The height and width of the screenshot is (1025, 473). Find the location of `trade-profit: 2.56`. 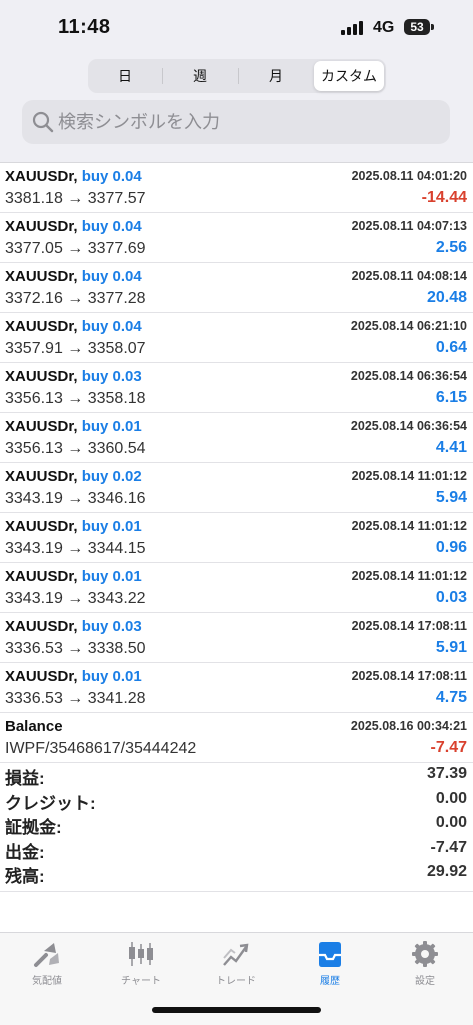

trade-profit: 2.56 is located at coordinates (451, 247).